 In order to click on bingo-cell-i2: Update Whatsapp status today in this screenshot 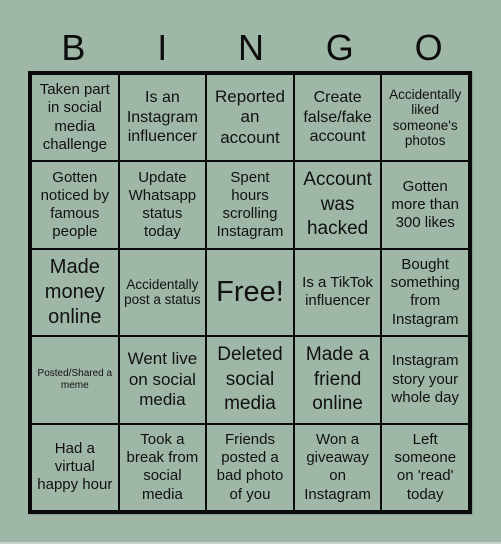, I will do `click(162, 205)`.